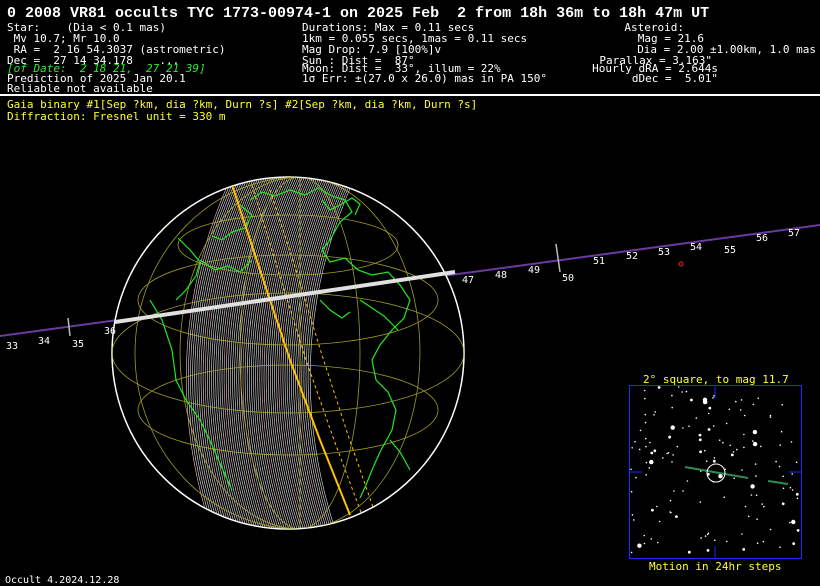 The height and width of the screenshot is (586, 820). I want to click on star-field, so click(715, 472).